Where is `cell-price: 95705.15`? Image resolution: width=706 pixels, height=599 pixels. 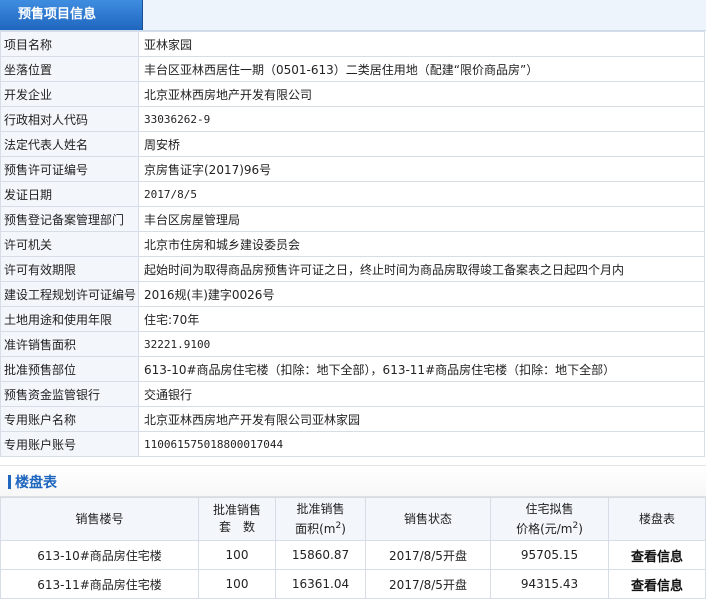
cell-price: 95705.15 is located at coordinates (549, 555).